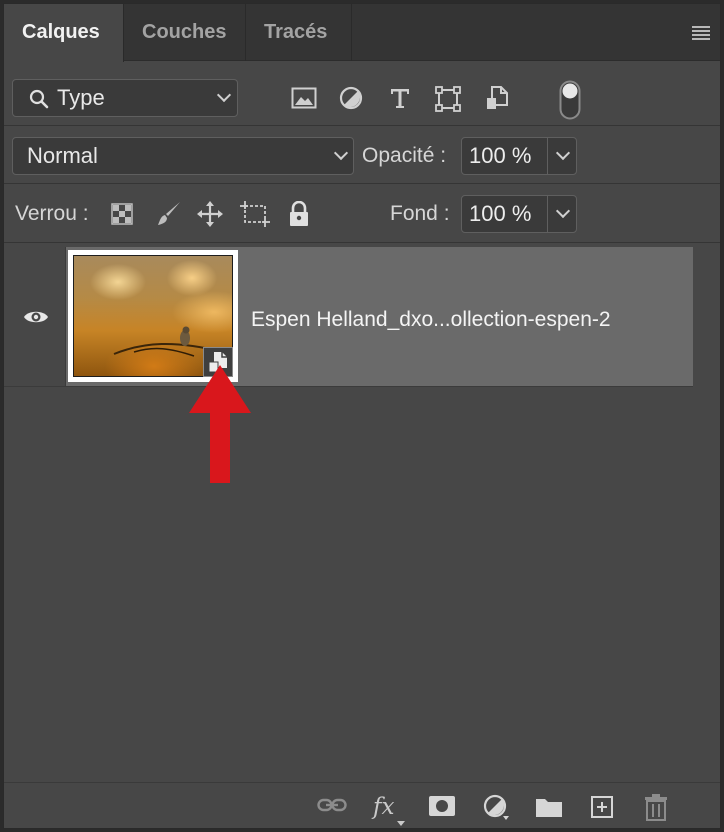 This screenshot has height=832, width=724. Describe the element at coordinates (401, 823) in the screenshot. I see `fx-dropdown-icon` at that location.